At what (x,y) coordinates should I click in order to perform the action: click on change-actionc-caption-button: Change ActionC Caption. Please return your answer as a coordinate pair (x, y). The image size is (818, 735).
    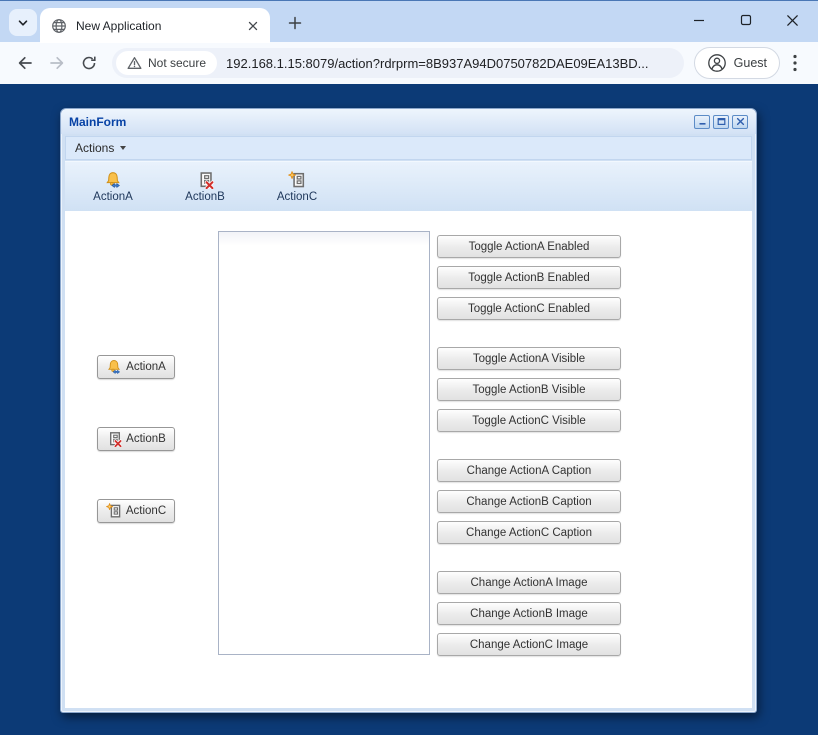
    Looking at the image, I should click on (529, 532).